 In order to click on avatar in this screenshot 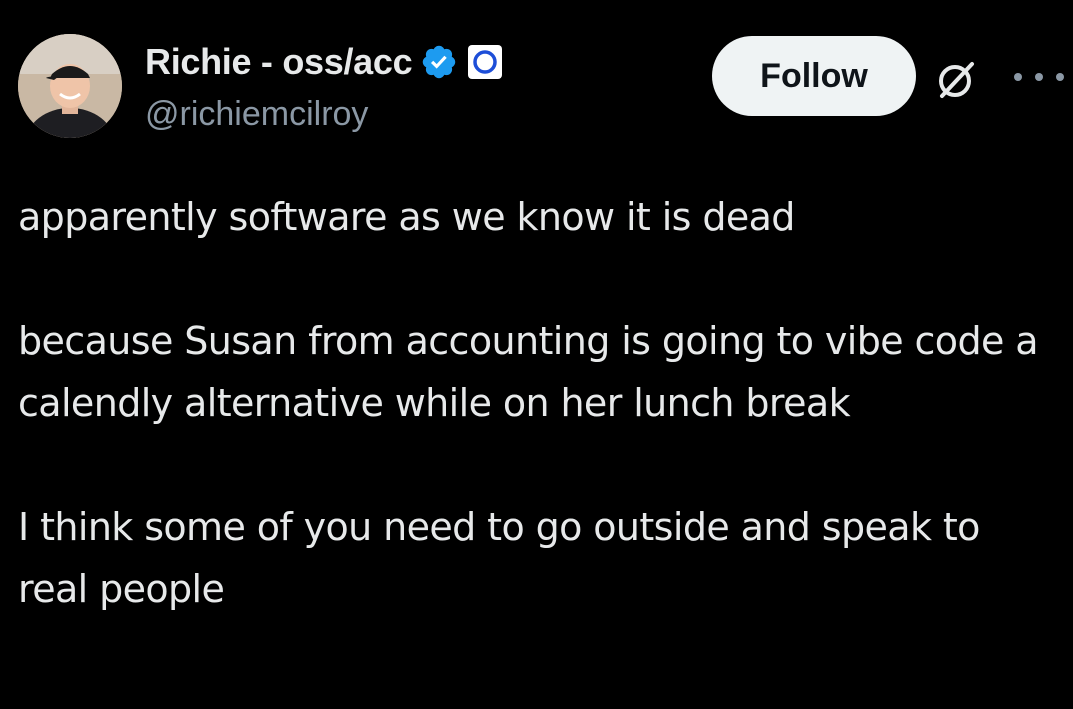, I will do `click(70, 86)`.